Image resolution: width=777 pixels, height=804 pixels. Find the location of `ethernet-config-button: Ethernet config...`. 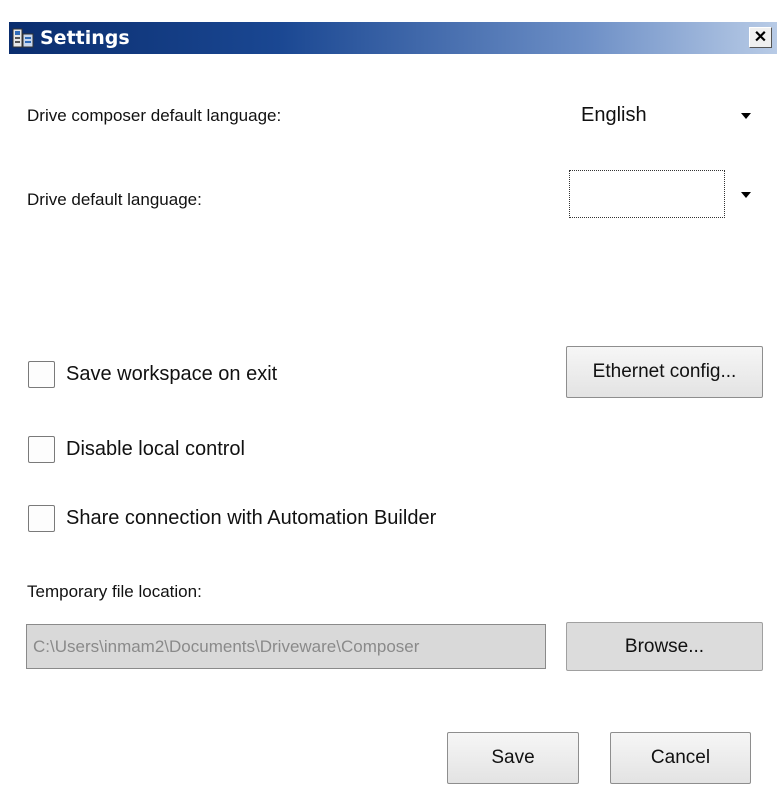

ethernet-config-button: Ethernet config... is located at coordinates (664, 372).